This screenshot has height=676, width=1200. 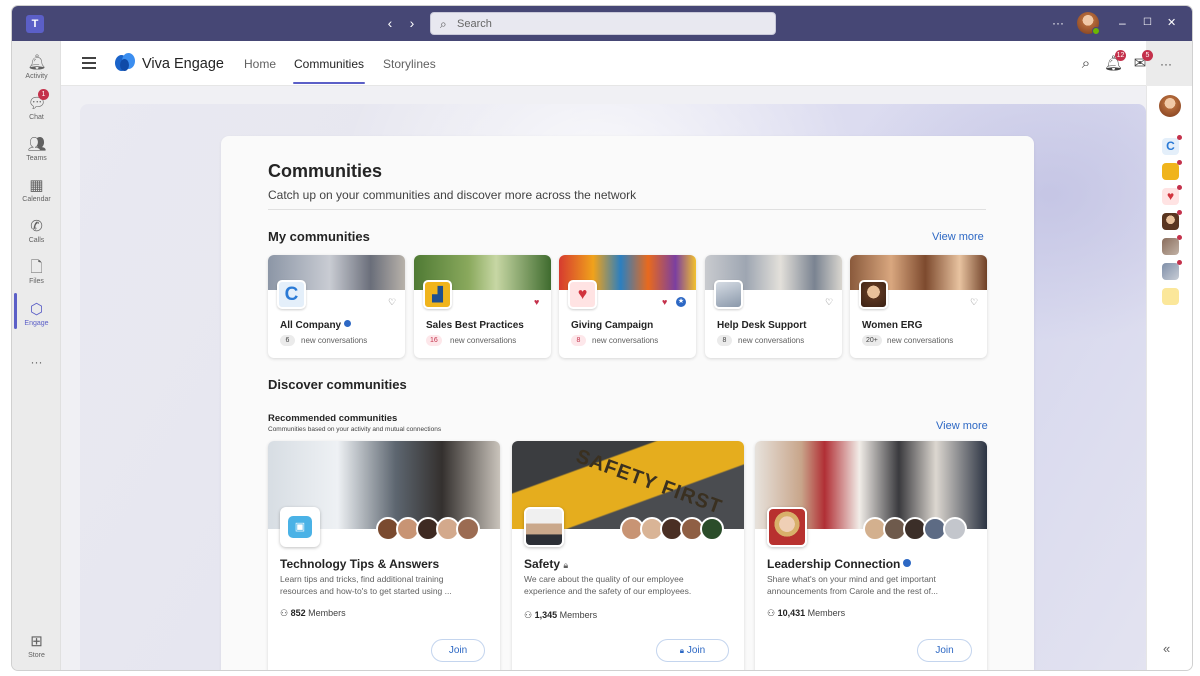 I want to click on community-name: Sales Best Practices, so click(x=475, y=325).